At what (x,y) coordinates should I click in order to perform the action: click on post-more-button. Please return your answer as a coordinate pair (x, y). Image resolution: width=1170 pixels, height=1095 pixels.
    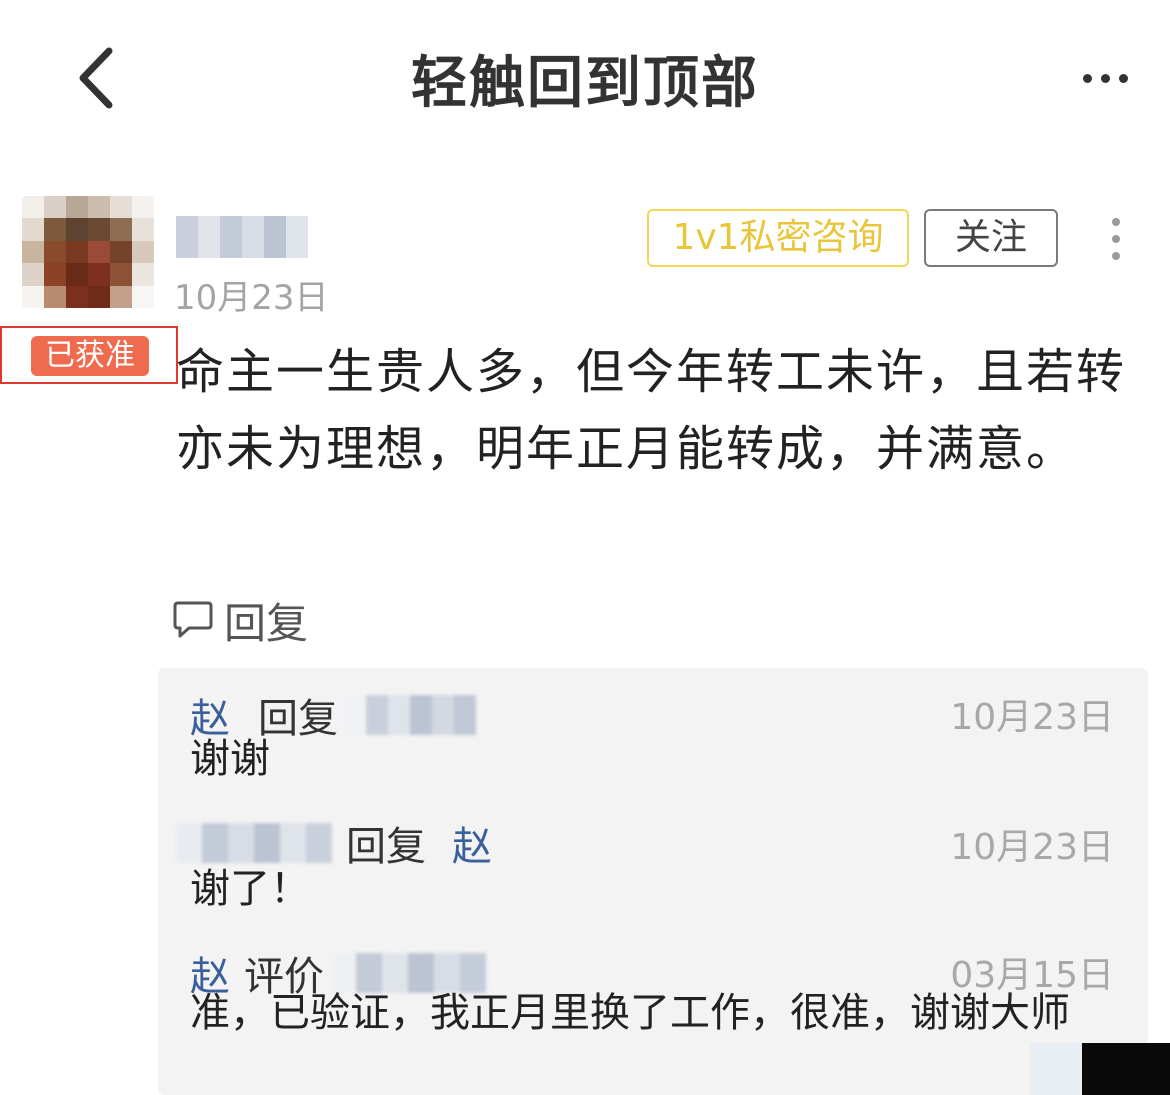
    Looking at the image, I should click on (1116, 239).